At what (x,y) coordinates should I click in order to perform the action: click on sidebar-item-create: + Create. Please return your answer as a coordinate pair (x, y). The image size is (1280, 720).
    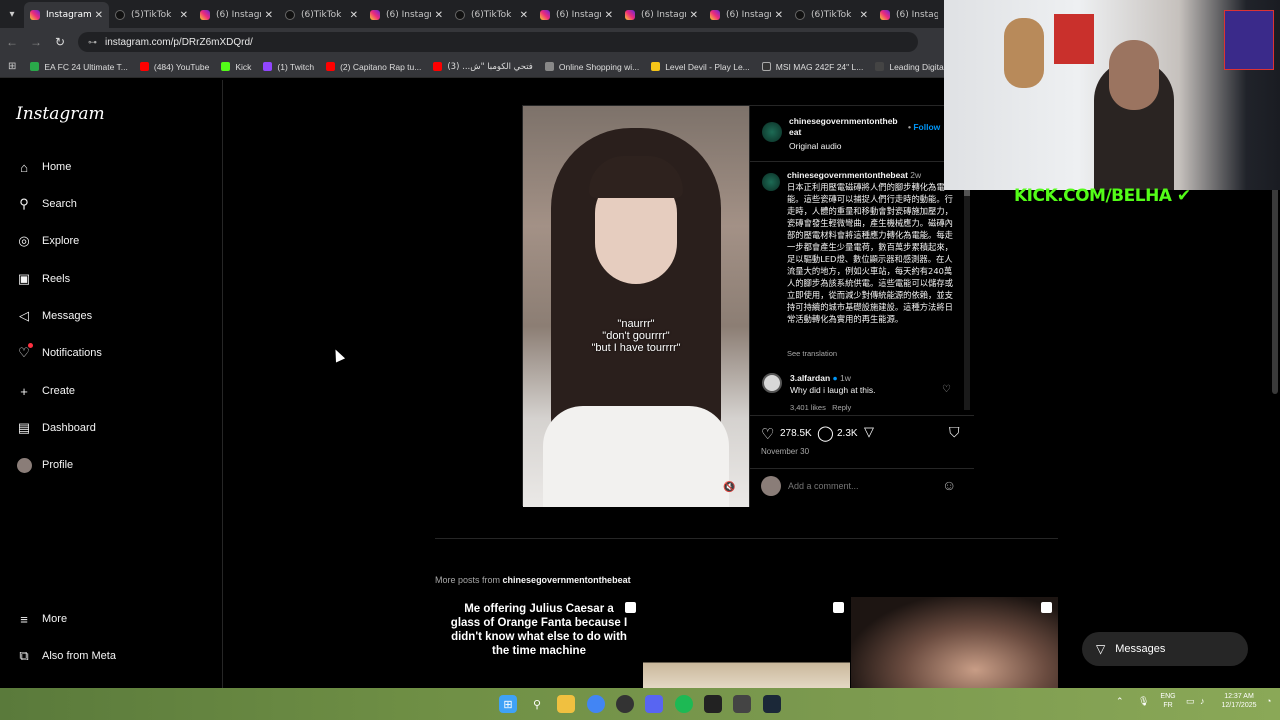
    Looking at the image, I should click on (45, 391).